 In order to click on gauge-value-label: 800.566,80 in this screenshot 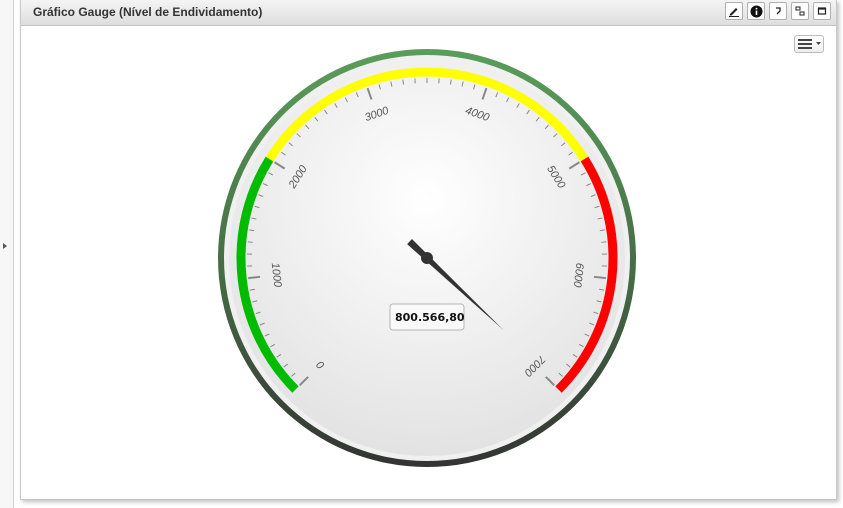, I will do `click(430, 317)`.